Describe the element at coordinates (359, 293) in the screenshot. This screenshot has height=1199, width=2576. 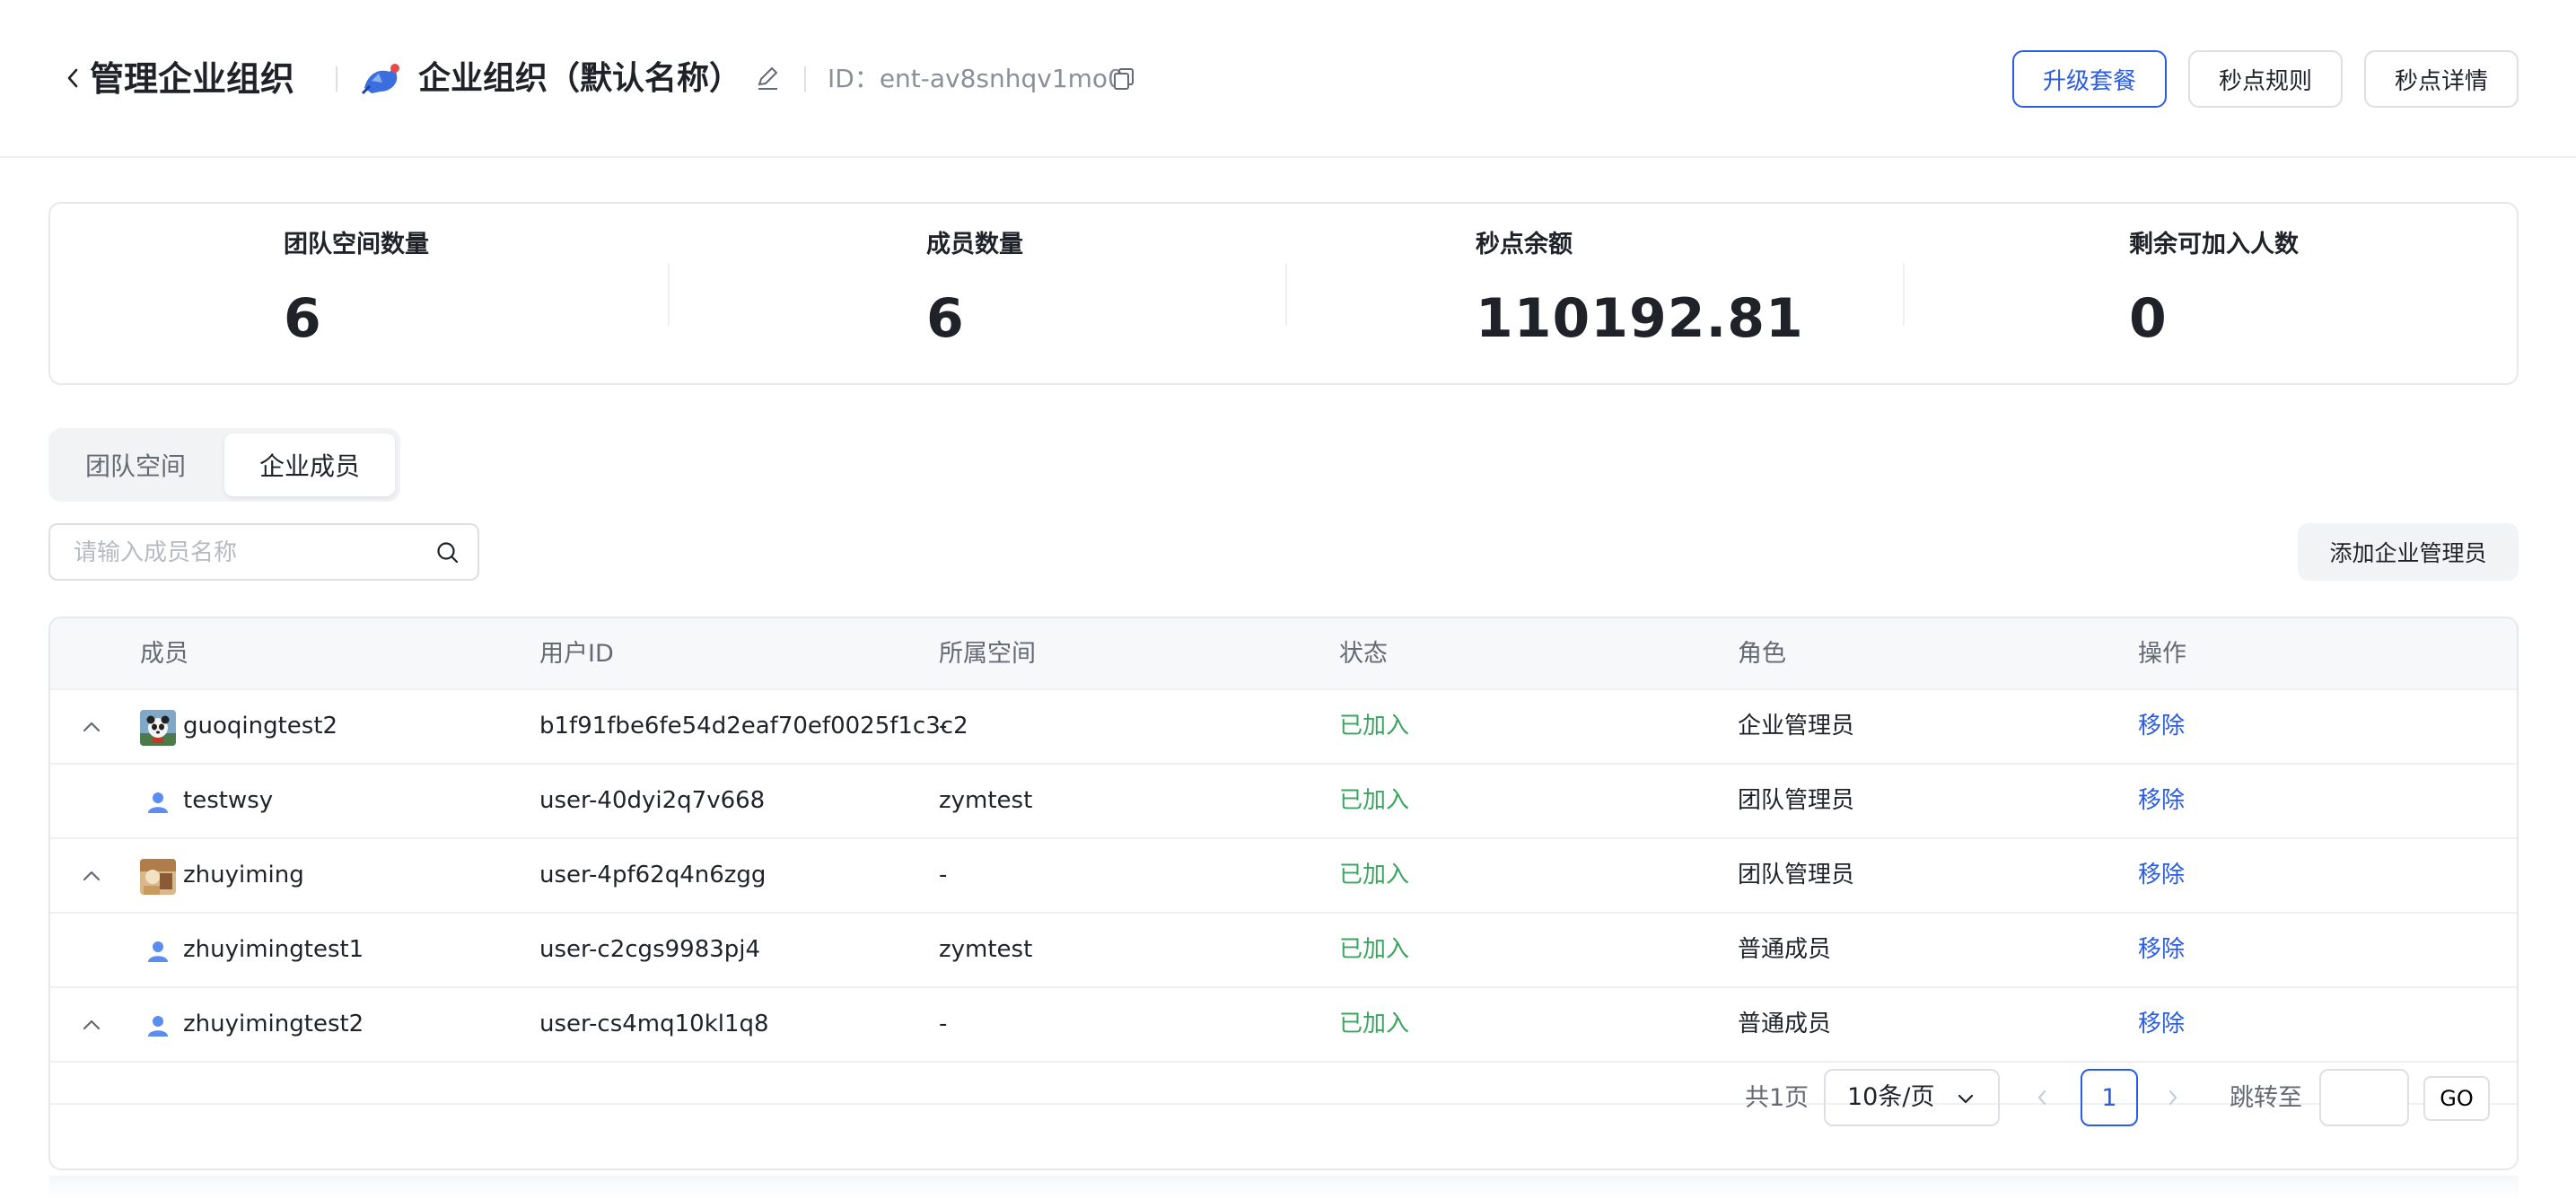
I see `stat-team-spaces: 团队空间数量 6` at that location.